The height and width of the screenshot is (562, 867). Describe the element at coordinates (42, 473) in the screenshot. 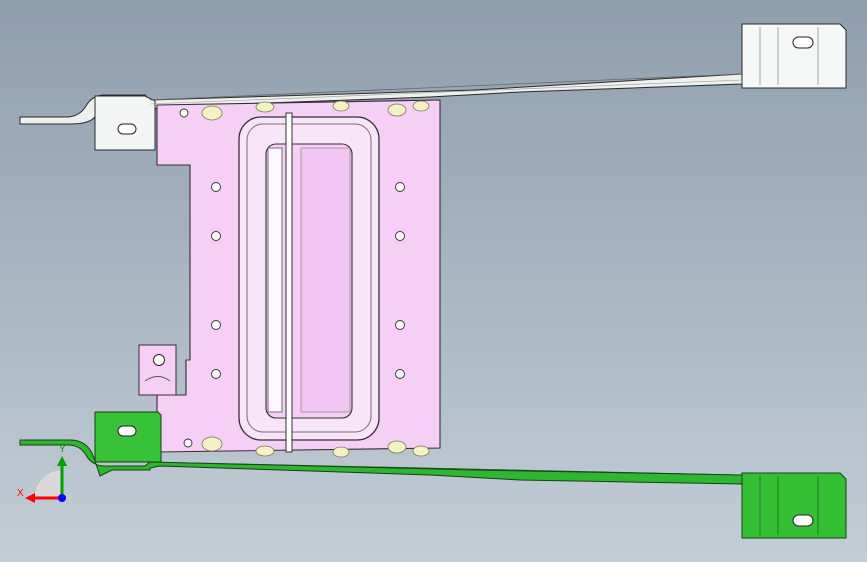

I see `axis-triad: X Y` at that location.